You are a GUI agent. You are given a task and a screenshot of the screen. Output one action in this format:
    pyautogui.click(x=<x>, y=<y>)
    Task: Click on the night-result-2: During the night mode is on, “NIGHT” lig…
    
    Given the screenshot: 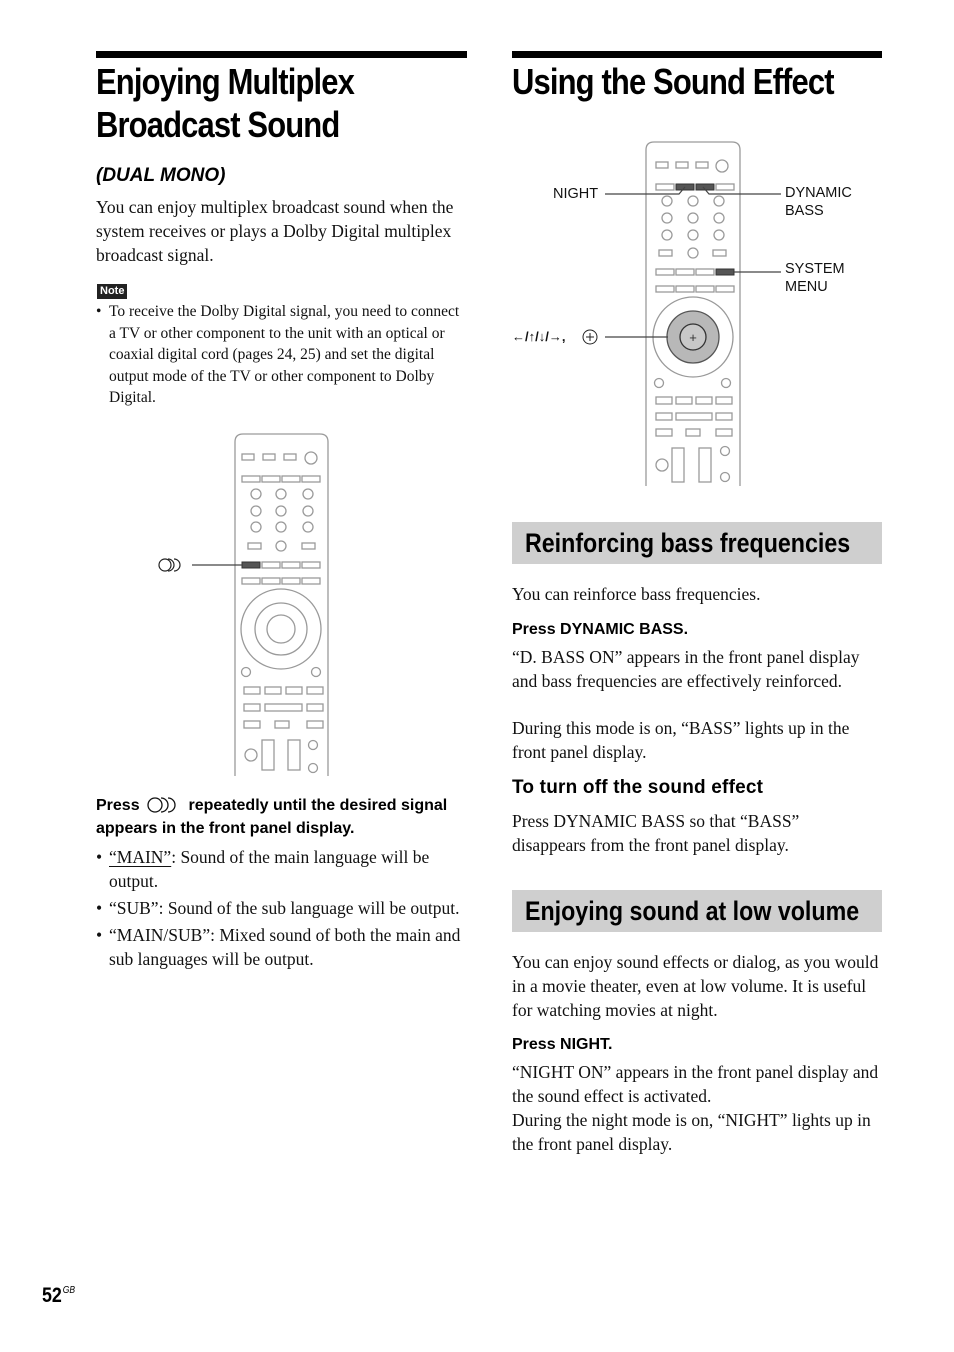 What is the action you would take?
    pyautogui.click(x=691, y=1132)
    